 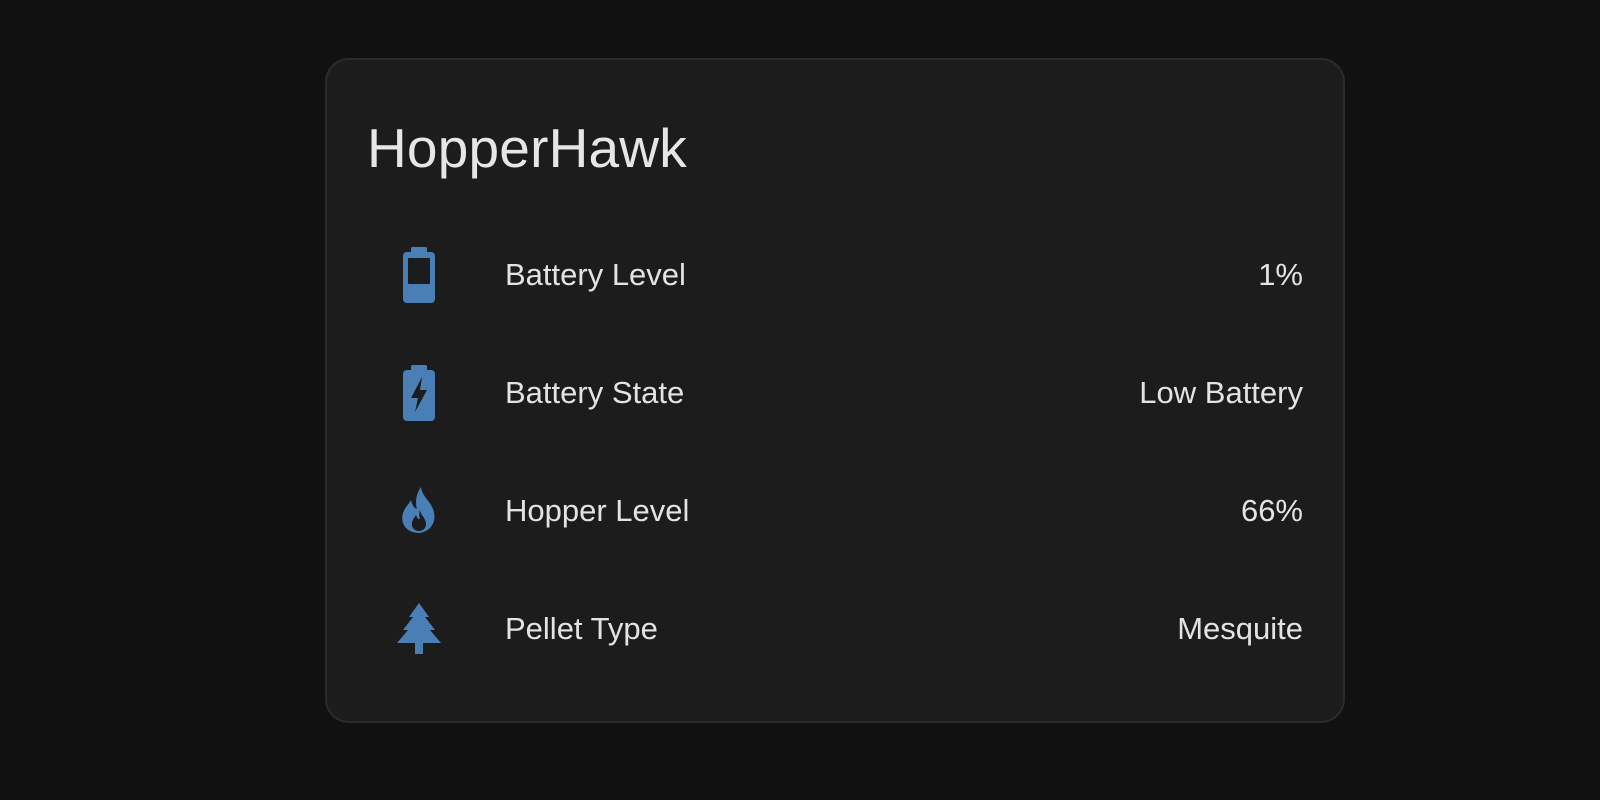 What do you see at coordinates (419, 393) in the screenshot?
I see `battery-charging-icon` at bounding box center [419, 393].